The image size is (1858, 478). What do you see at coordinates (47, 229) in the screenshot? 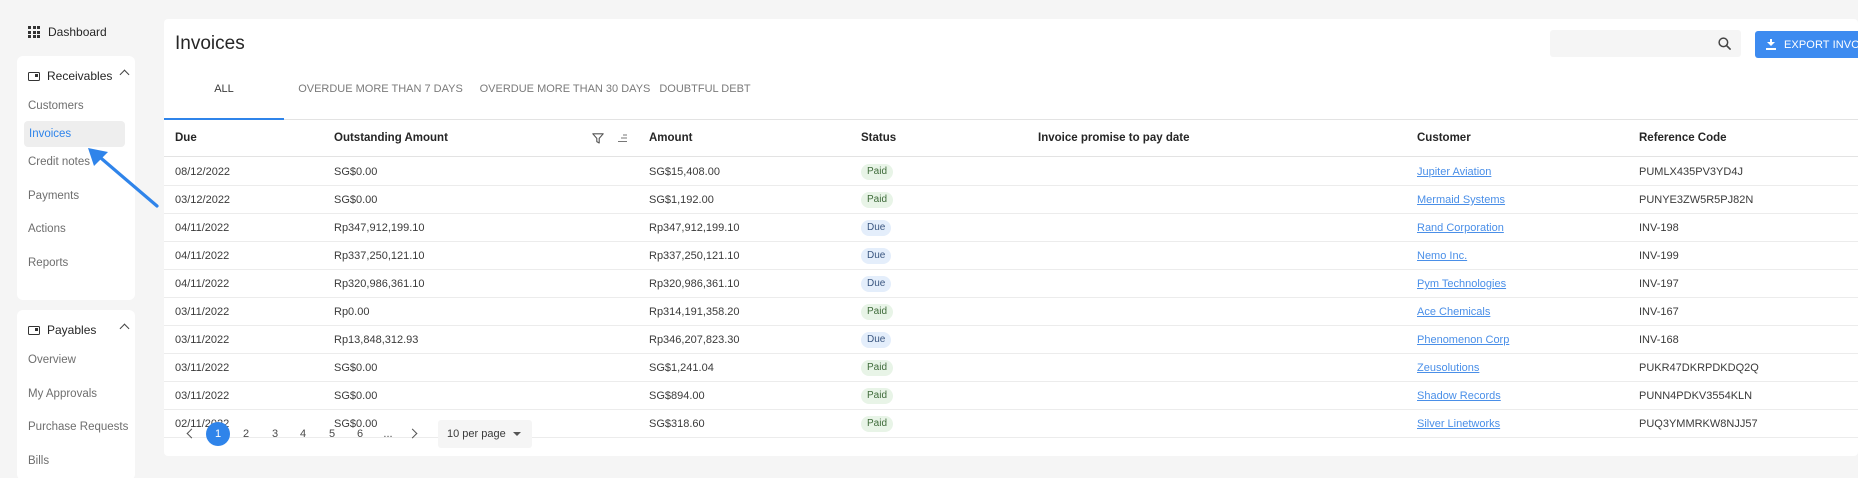
I see `sidebar-item-actions: Actions` at bounding box center [47, 229].